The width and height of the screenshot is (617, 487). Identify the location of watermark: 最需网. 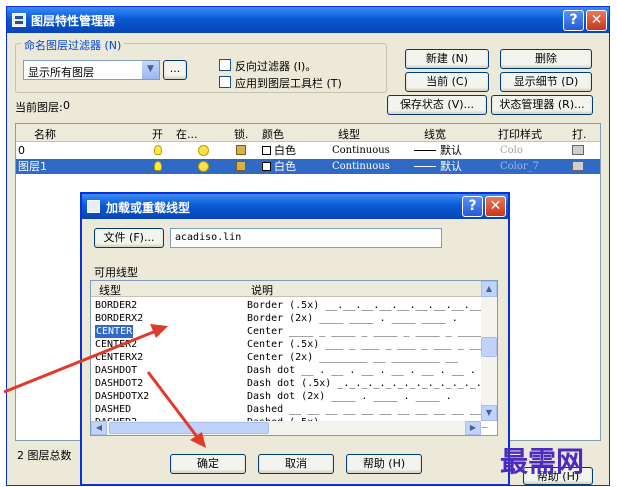
(542, 461).